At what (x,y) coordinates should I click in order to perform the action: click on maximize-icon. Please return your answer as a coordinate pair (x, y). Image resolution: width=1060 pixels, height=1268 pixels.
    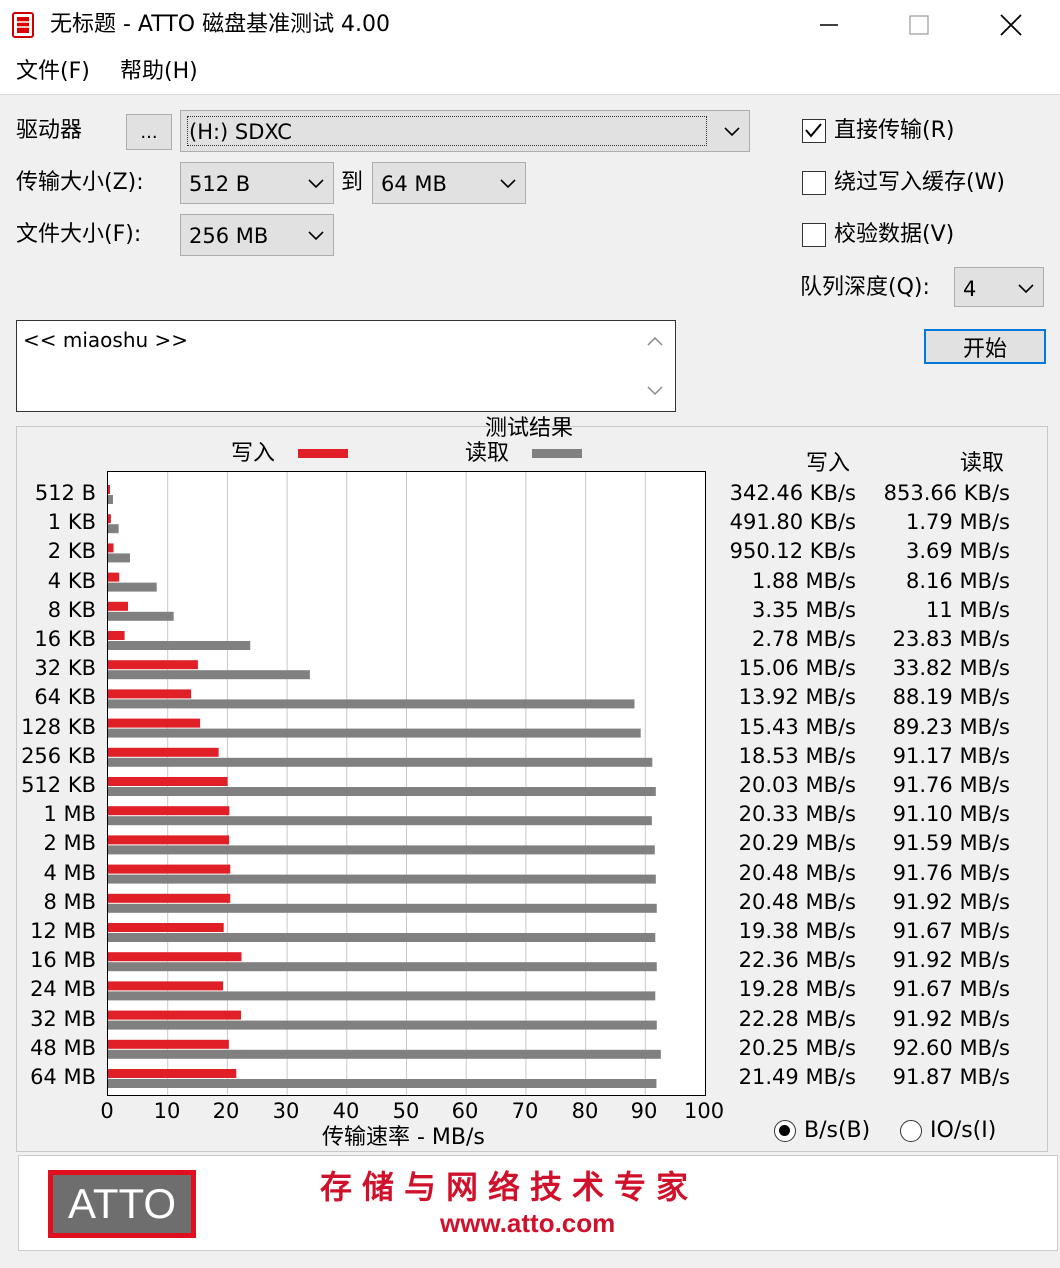
    Looking at the image, I should click on (919, 25).